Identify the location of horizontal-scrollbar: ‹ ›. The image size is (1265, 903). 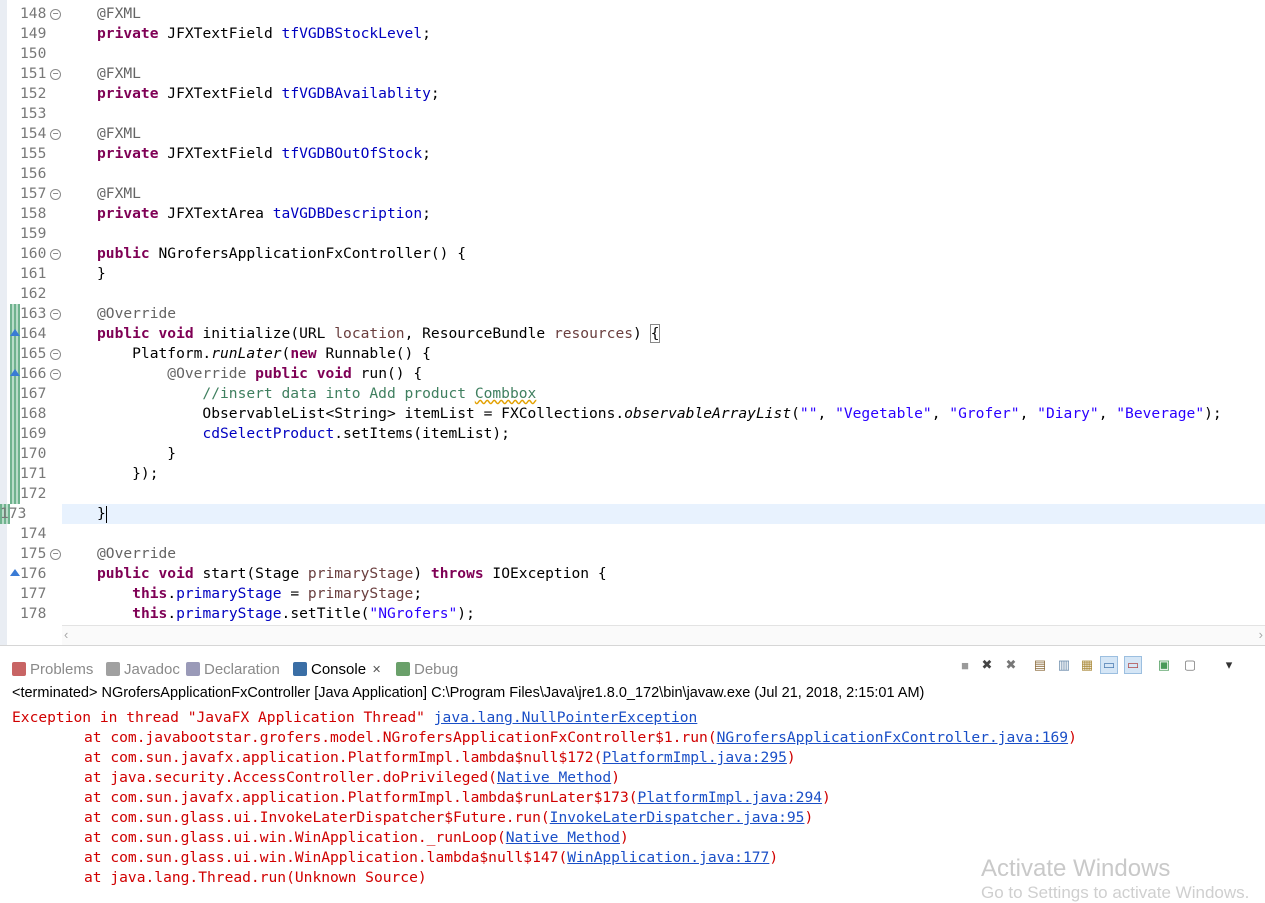
(663, 635).